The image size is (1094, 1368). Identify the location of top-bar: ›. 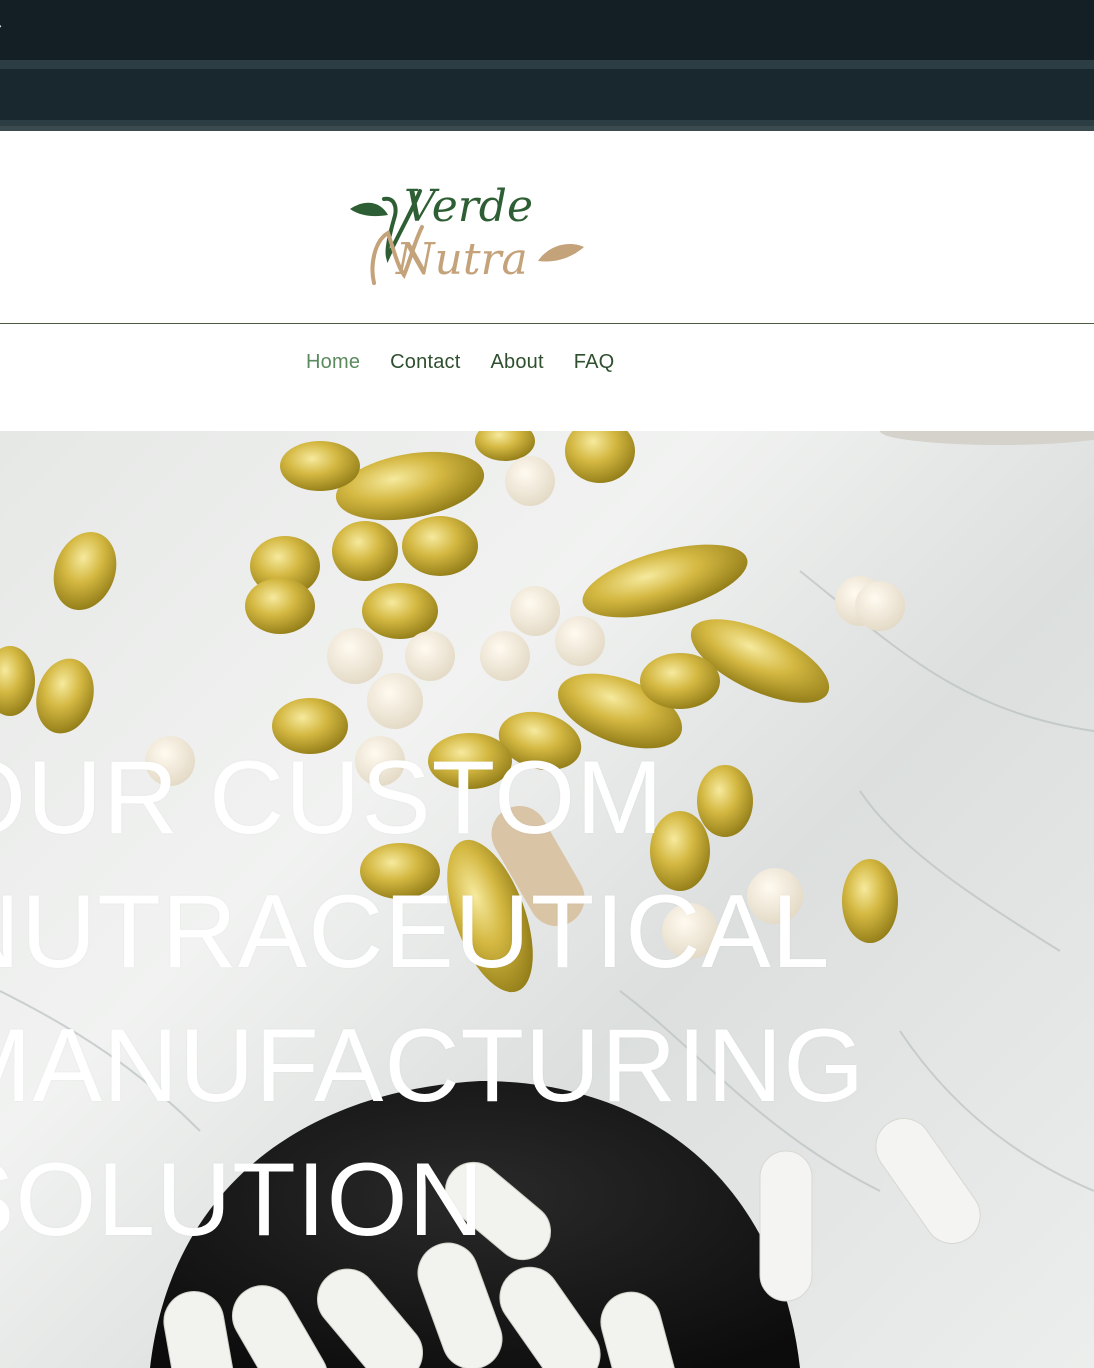
(547, 65).